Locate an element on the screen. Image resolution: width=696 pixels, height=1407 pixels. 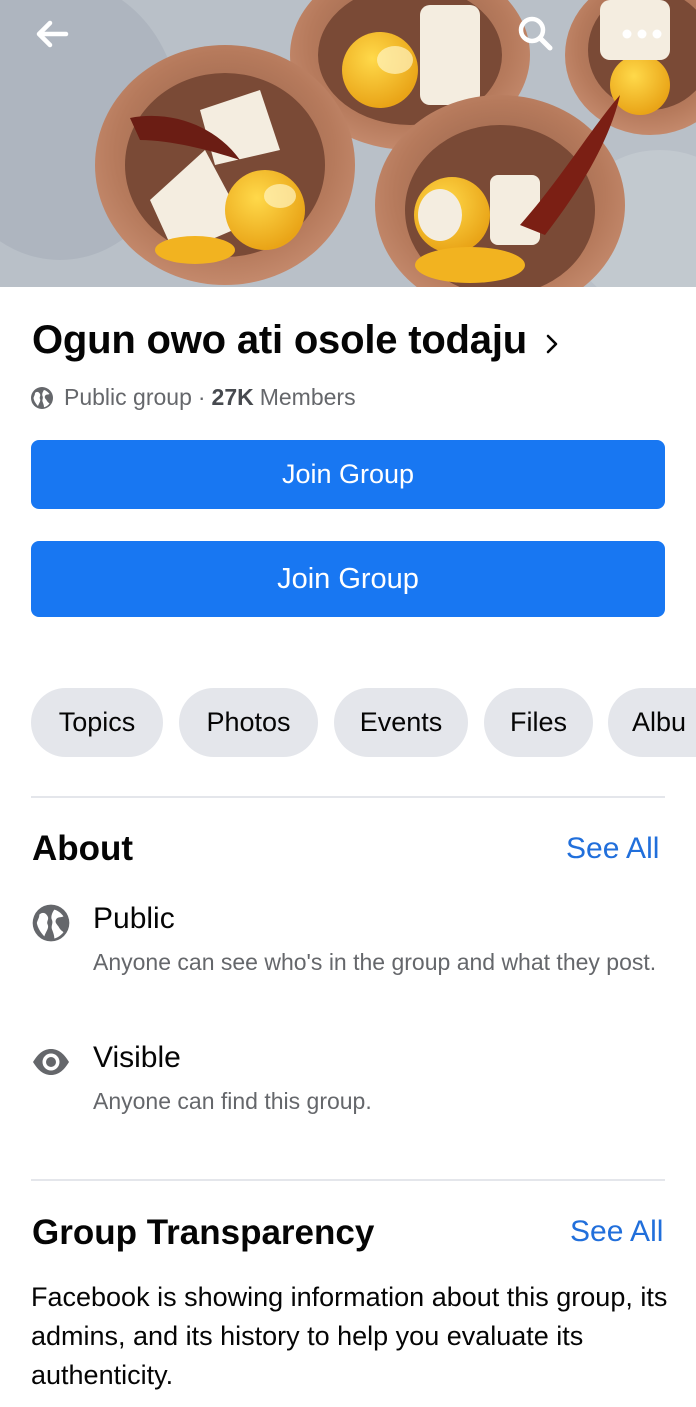
transparency-title: Group Transparency is located at coordinates (203, 1232).